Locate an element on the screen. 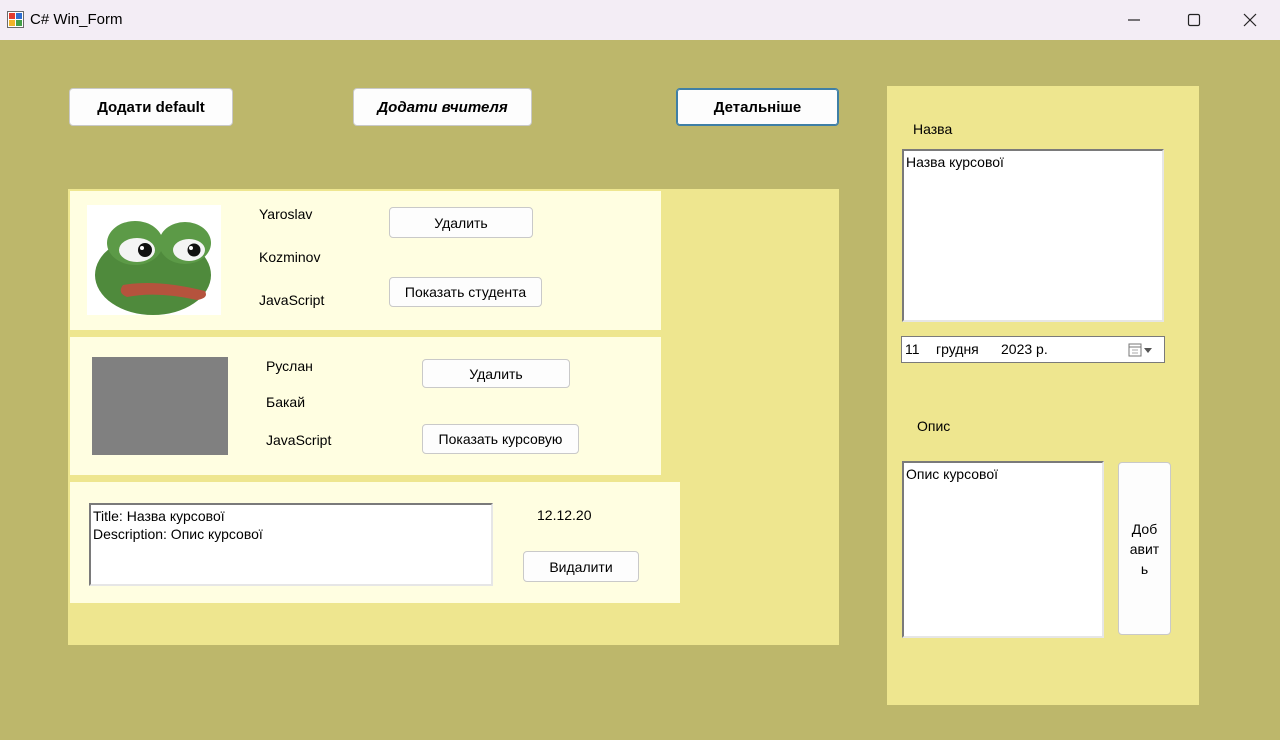 The width and height of the screenshot is (1280, 740). window-title: C# Win_Form is located at coordinates (76, 19).